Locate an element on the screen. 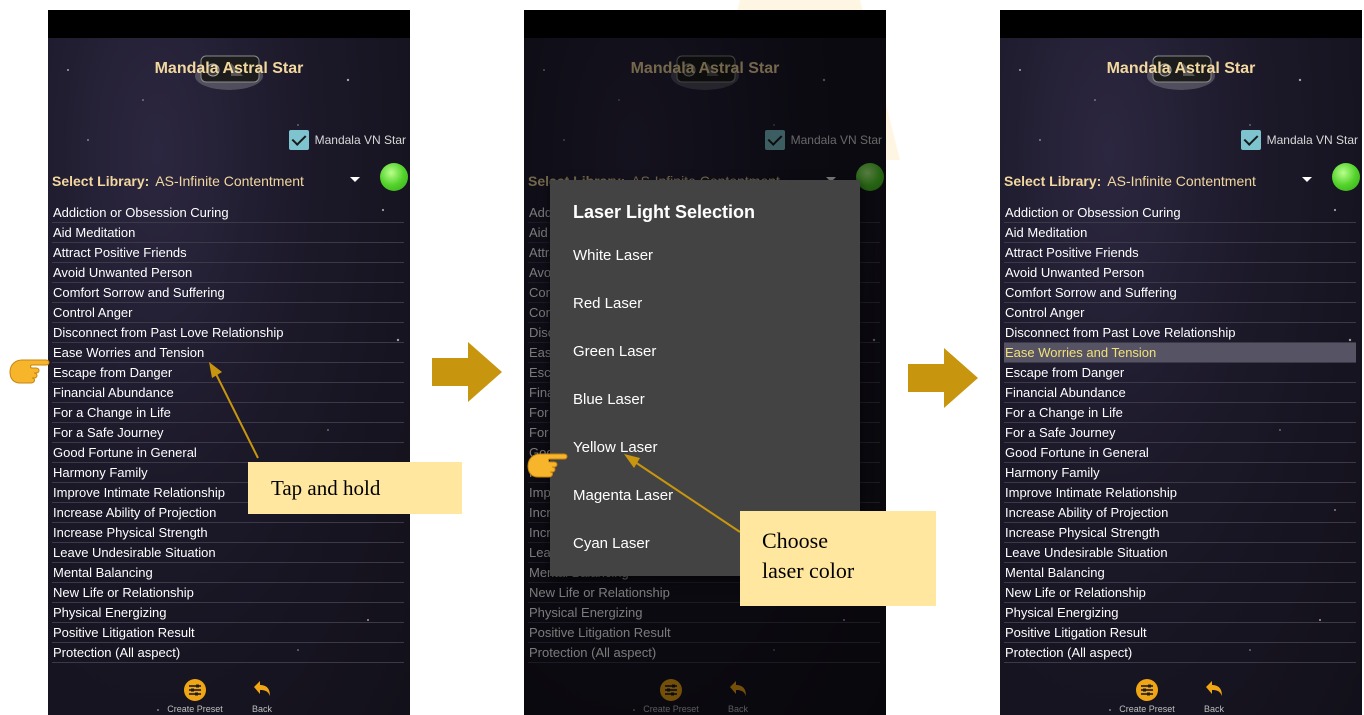 Image resolution: width=1364 pixels, height=715 pixels. list-item: Improve Intimate Relationship is located at coordinates (1180, 493).